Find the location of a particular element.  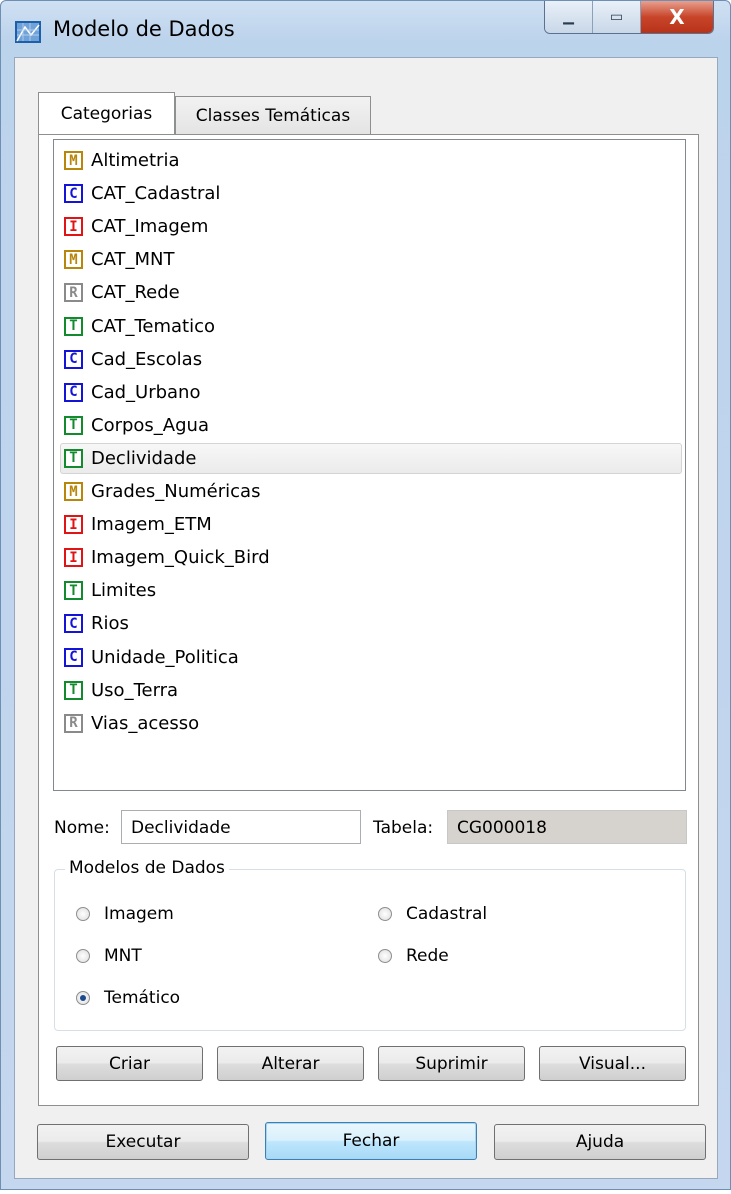

ajuda-button-label: Ajuda is located at coordinates (600, 1142).